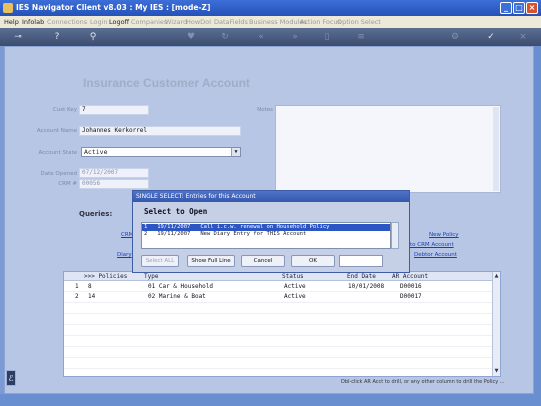 The width and height of the screenshot is (541, 406). Describe the element at coordinates (56, 131) in the screenshot. I see `account-name-label: Account Name` at that location.